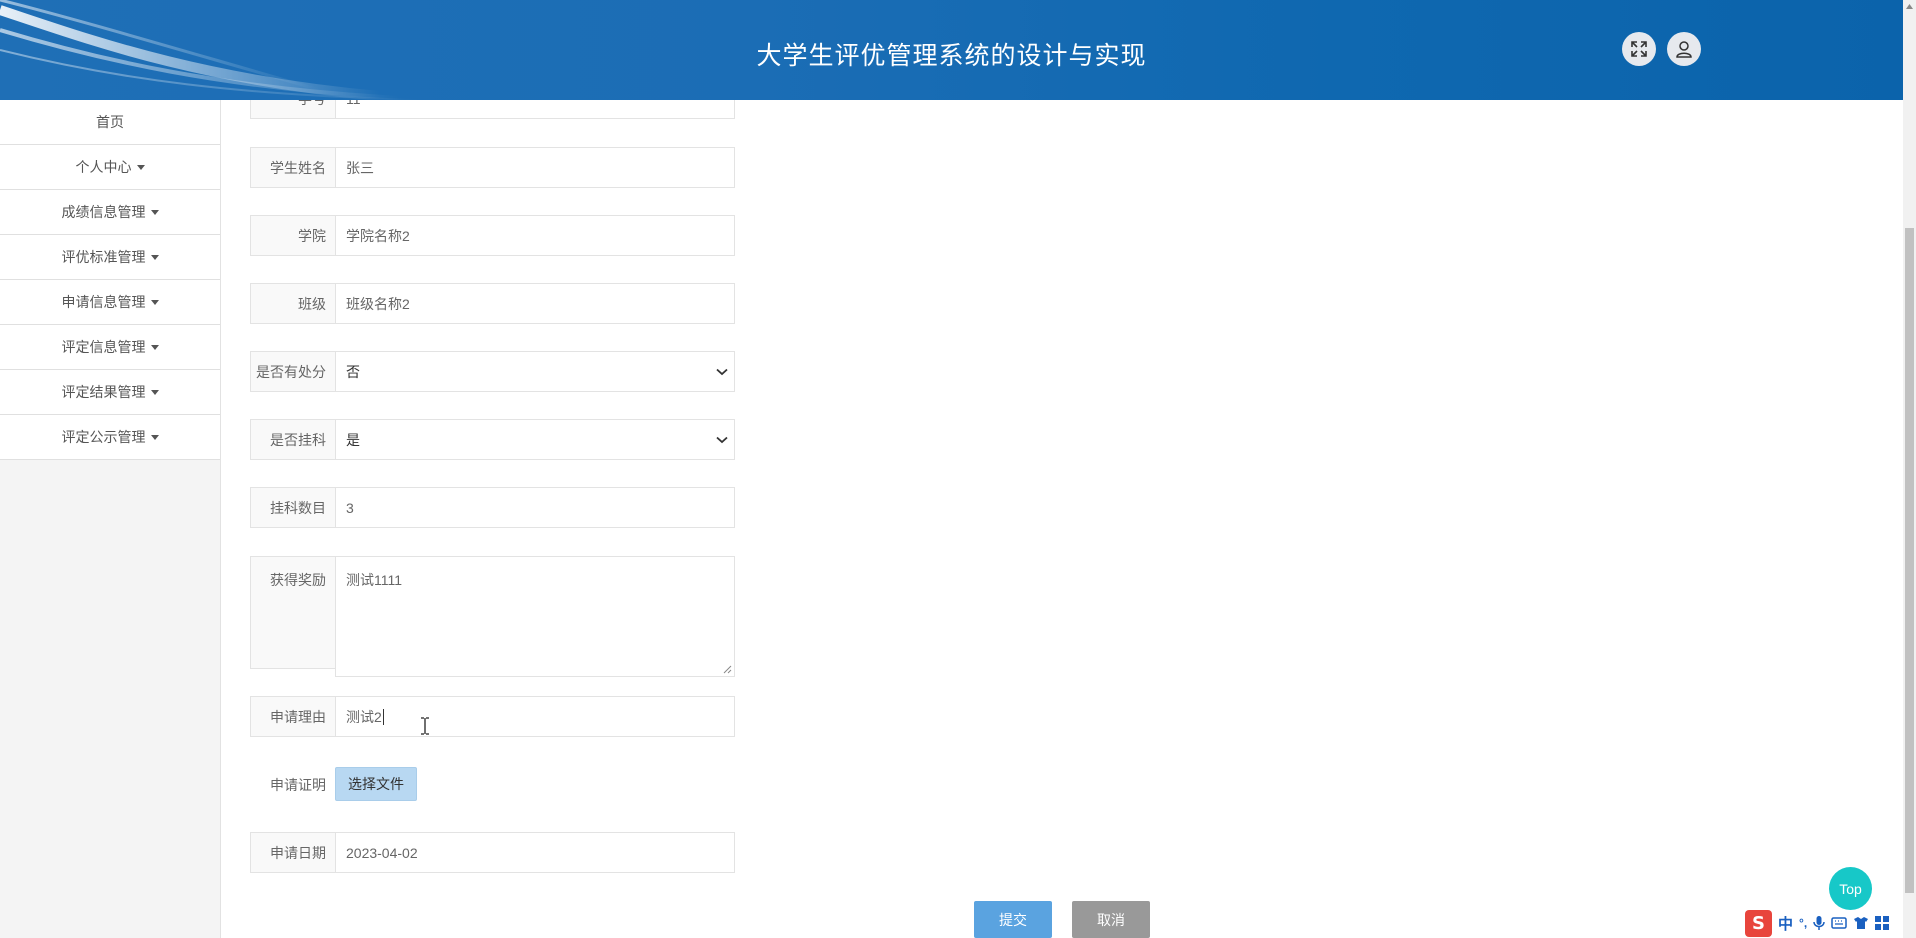 The height and width of the screenshot is (938, 1916). Describe the element at coordinates (374, 580) in the screenshot. I see `awards-textarea-value: 测试1111` at that location.